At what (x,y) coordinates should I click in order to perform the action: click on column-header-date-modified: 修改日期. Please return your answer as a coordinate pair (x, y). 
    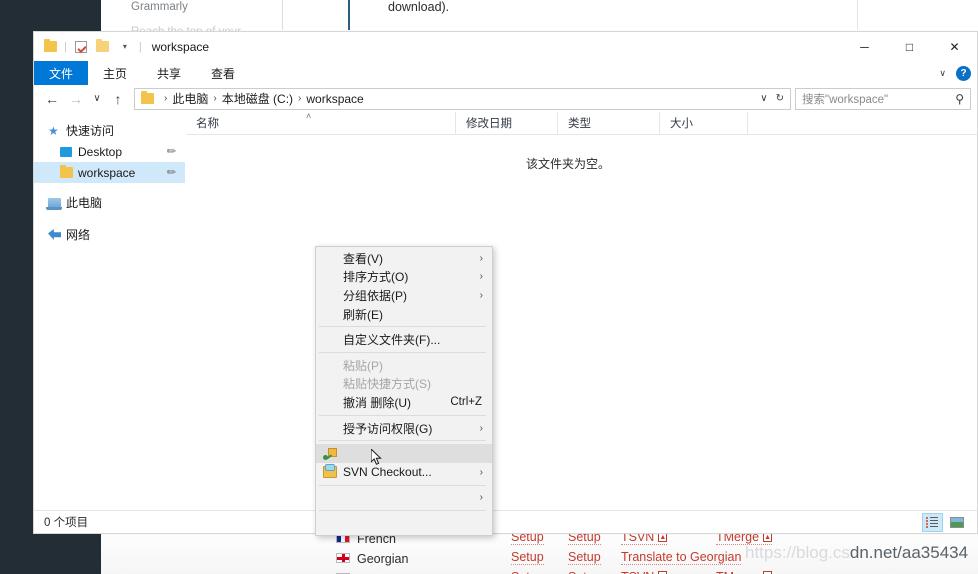
    Looking at the image, I should click on (507, 123).